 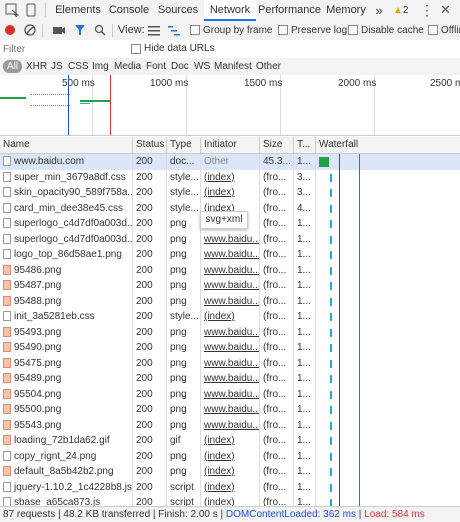 I want to click on type-font: Font, so click(x=156, y=66).